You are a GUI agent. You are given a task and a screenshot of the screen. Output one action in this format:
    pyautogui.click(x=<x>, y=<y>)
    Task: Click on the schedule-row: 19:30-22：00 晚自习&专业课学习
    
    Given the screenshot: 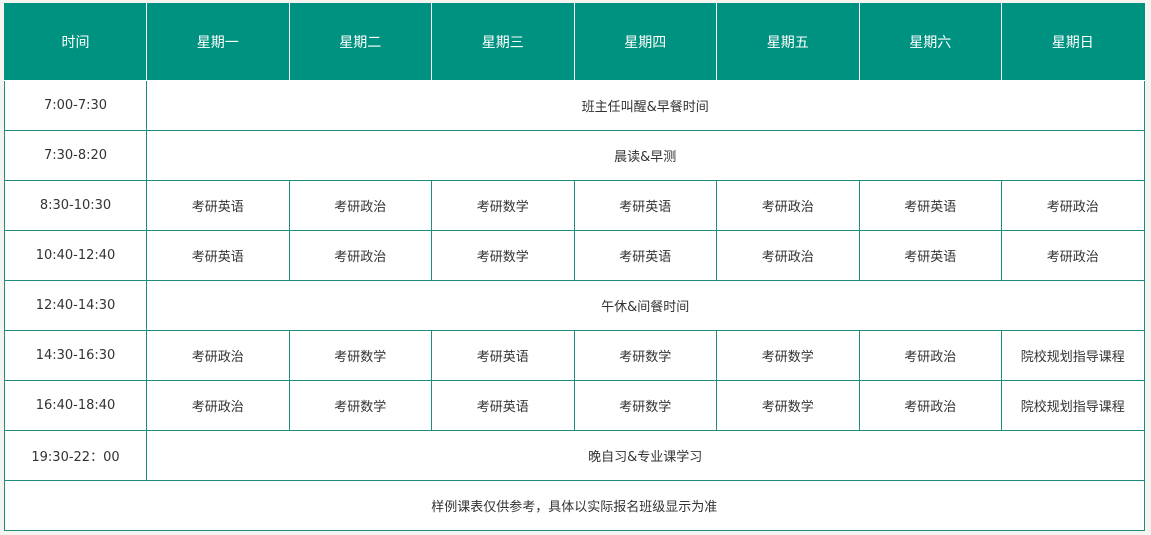 What is the action you would take?
    pyautogui.click(x=574, y=455)
    